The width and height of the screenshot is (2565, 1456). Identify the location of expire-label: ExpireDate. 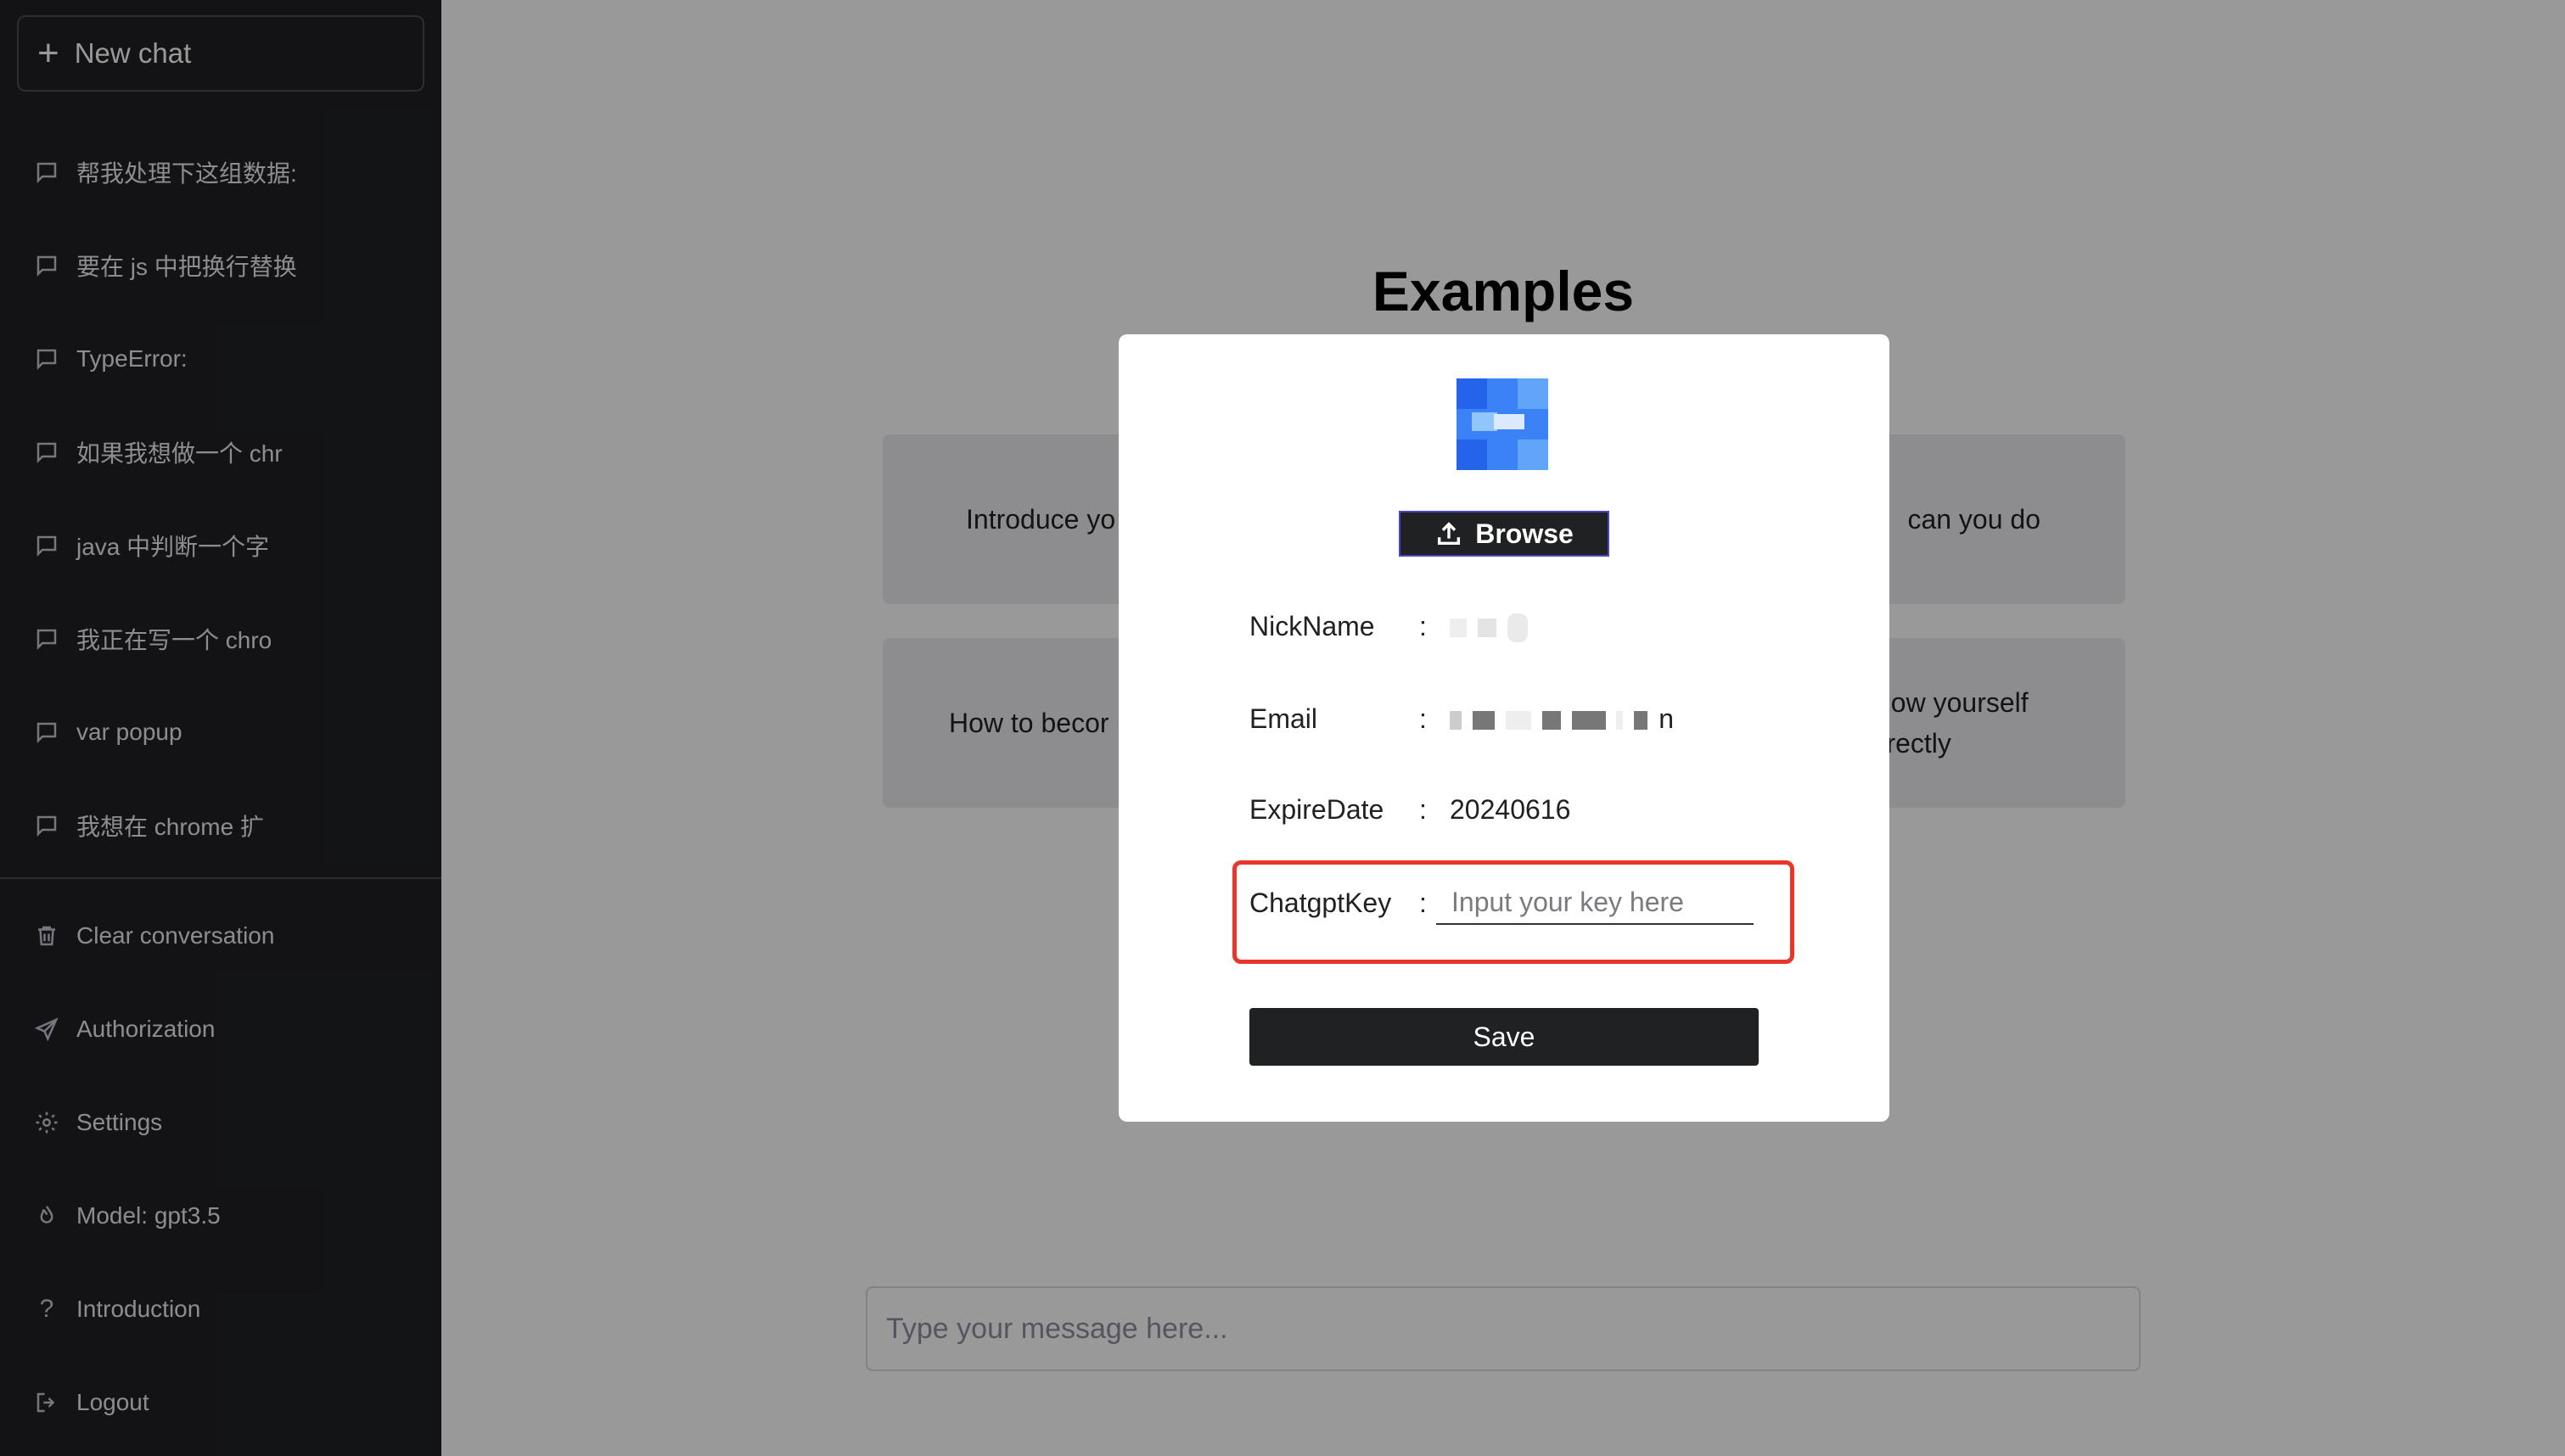
(1316, 809).